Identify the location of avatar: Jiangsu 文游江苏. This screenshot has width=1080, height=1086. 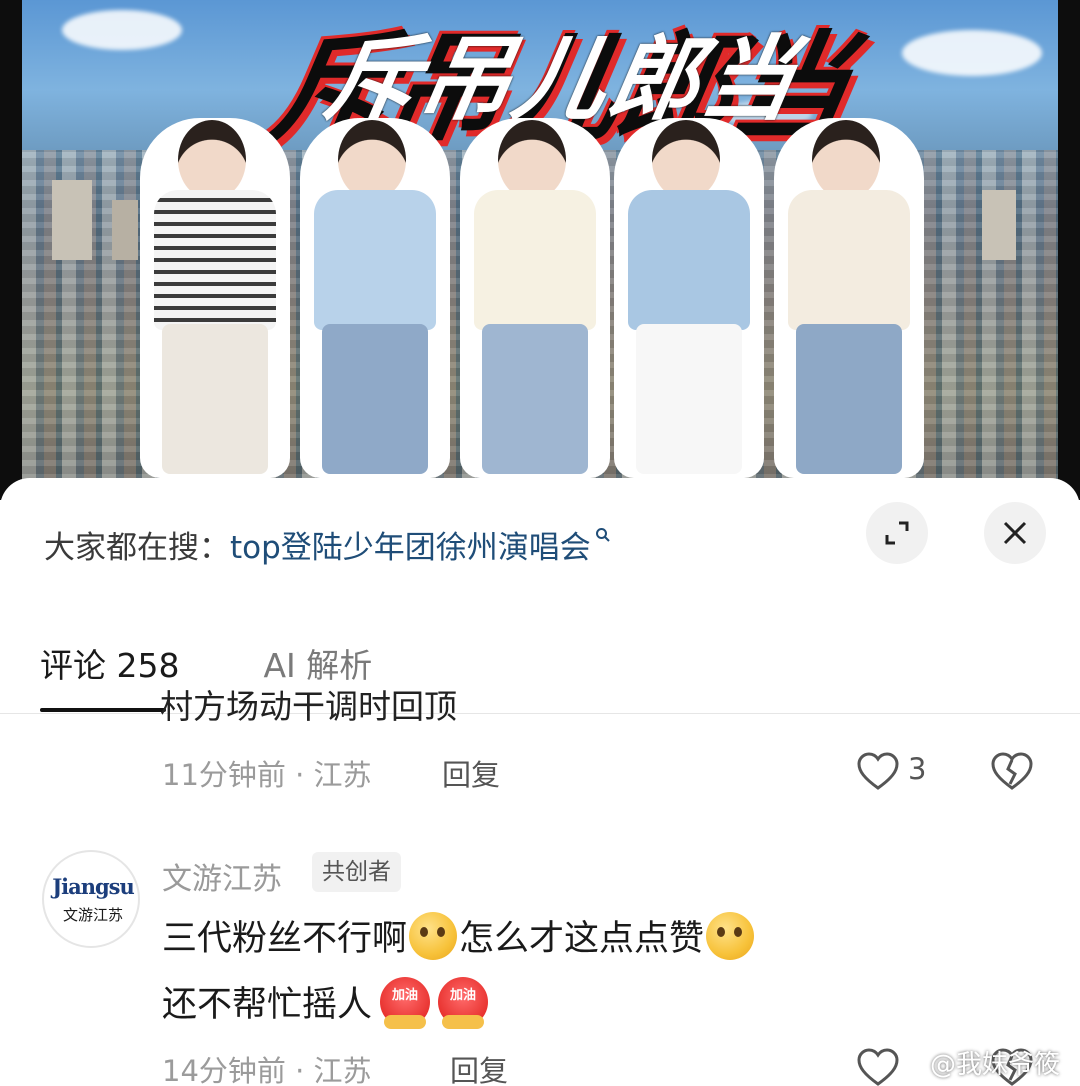
(91, 899).